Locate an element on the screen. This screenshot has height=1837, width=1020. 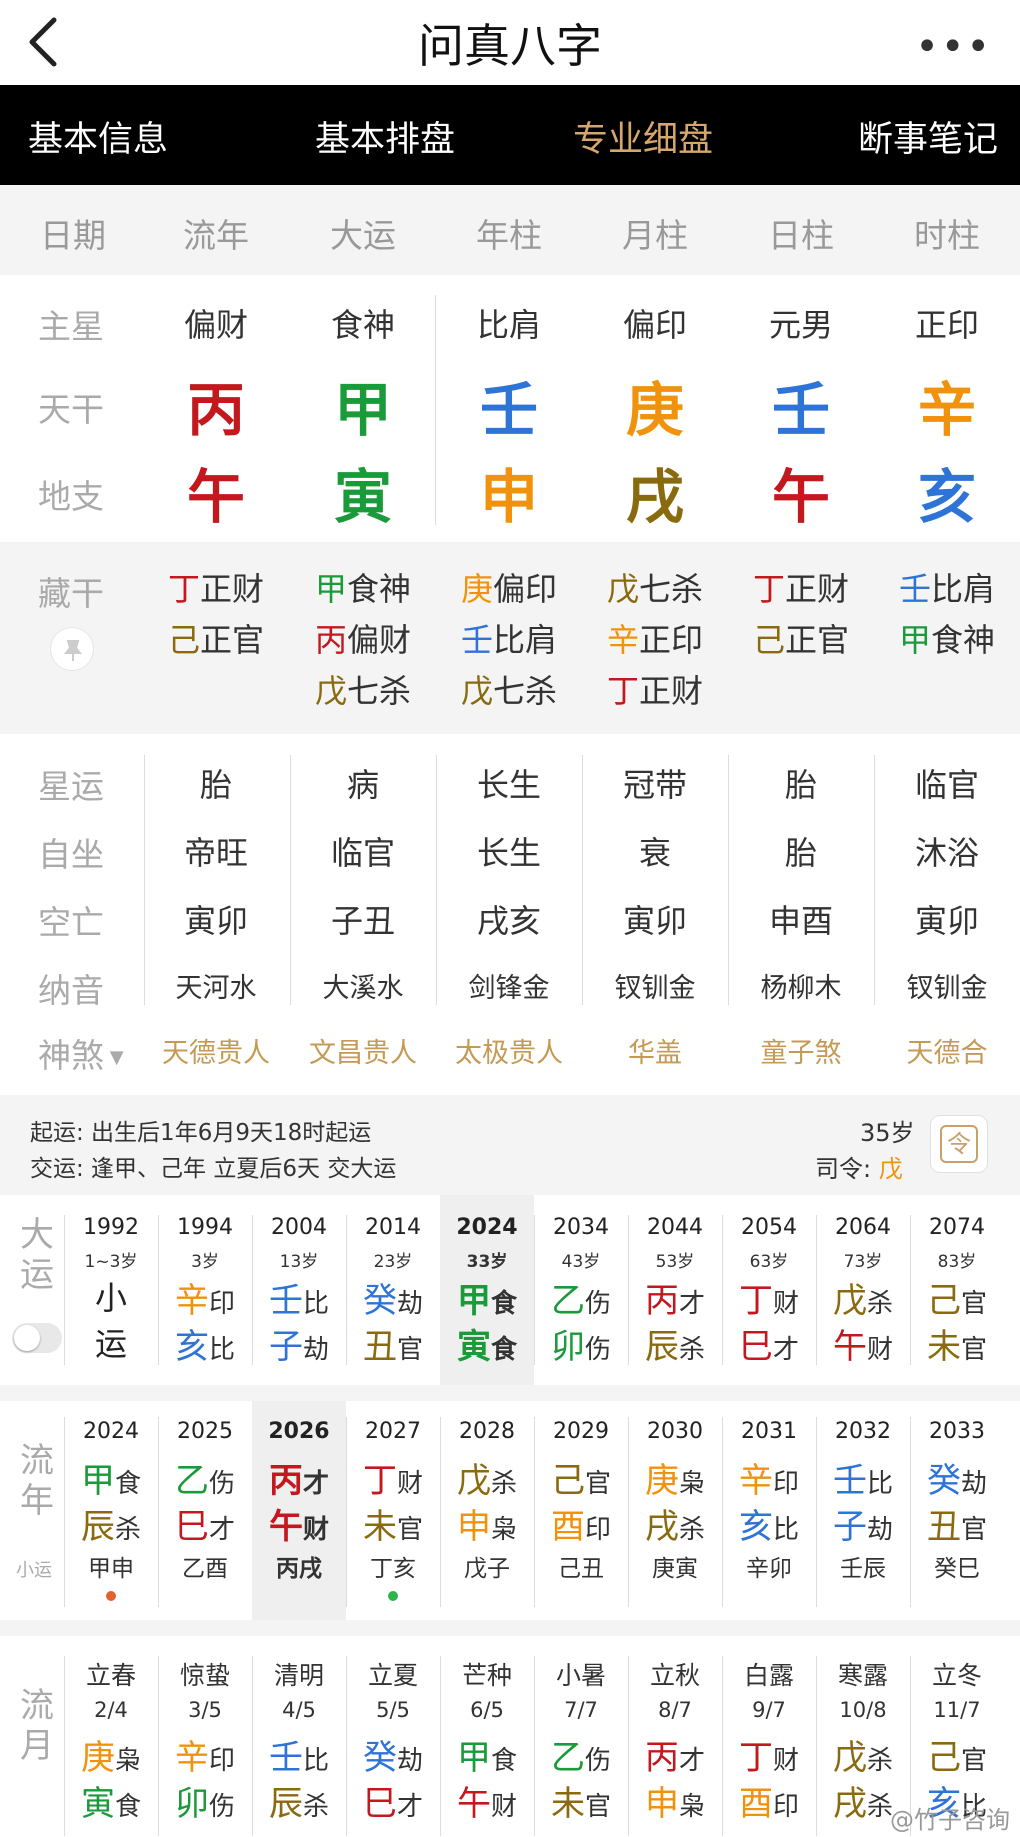
liunian-column: 2031 辛印 亥比 辛卯 is located at coordinates (769, 1510).